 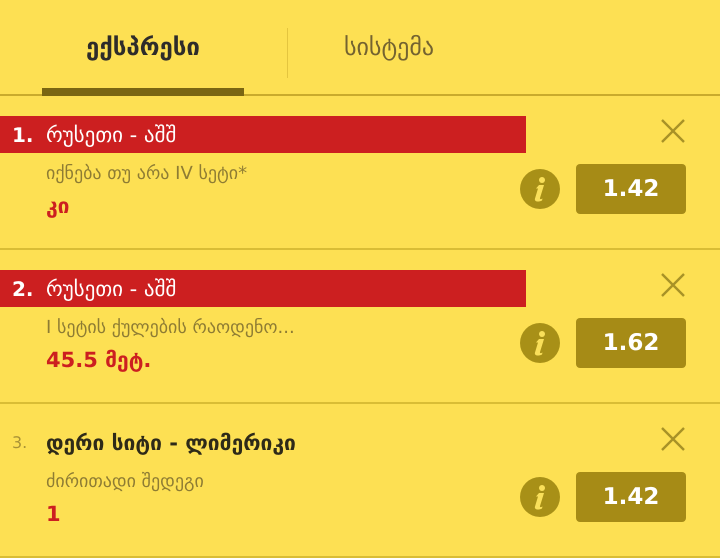 What do you see at coordinates (54, 514) in the screenshot?
I see `pick-value: 1` at bounding box center [54, 514].